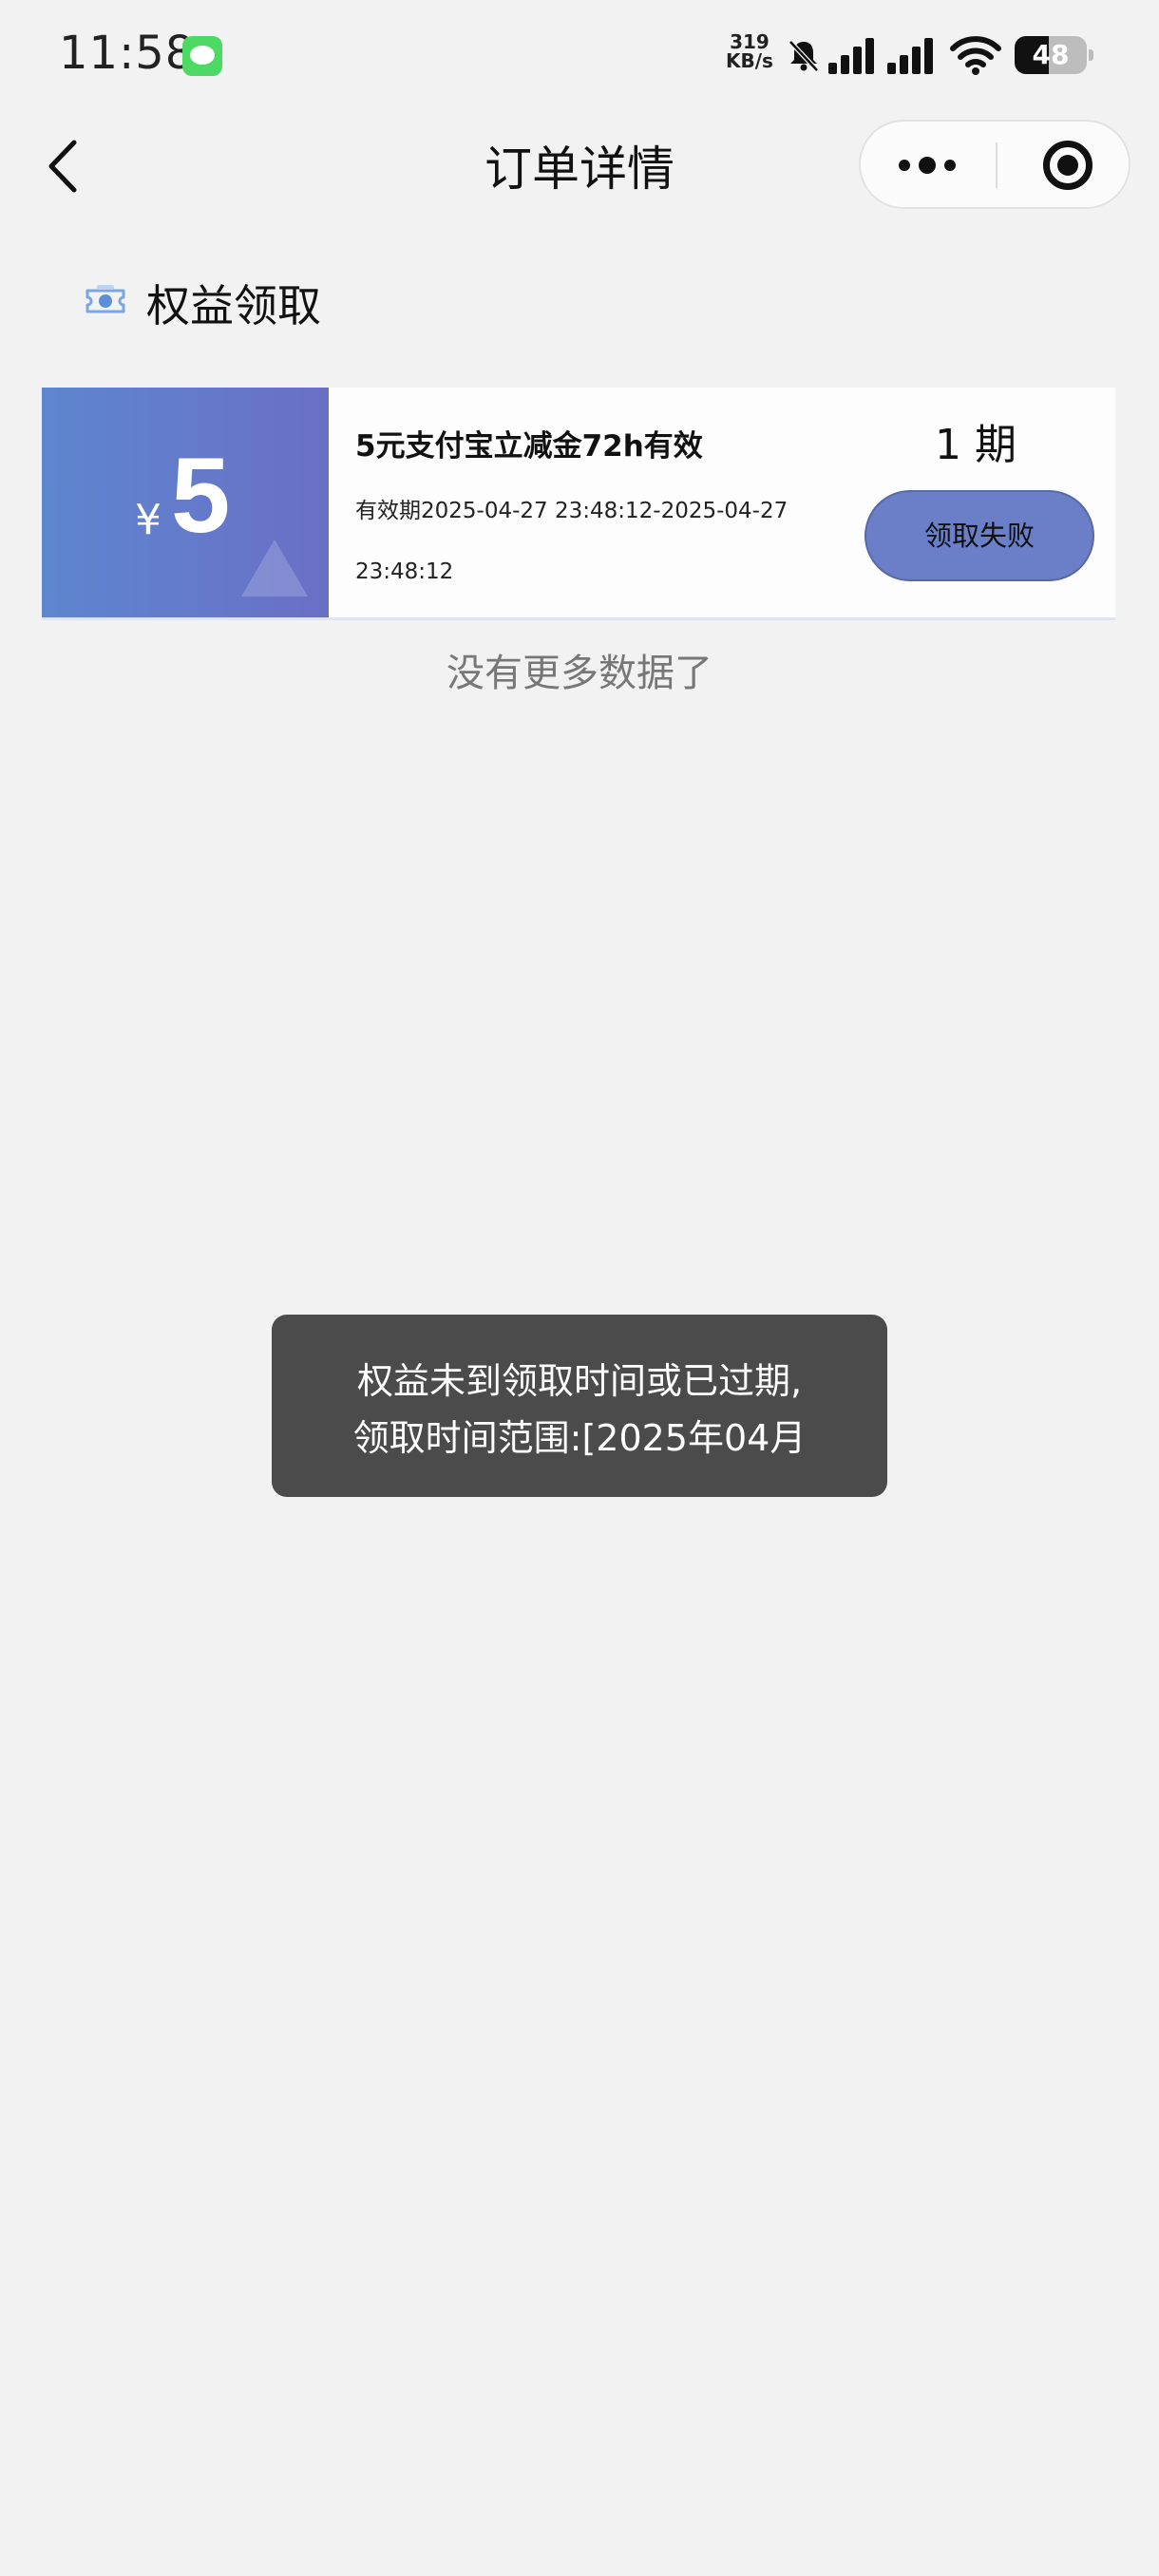  What do you see at coordinates (45, 502) in the screenshot?
I see `coupon-scallop-edge` at bounding box center [45, 502].